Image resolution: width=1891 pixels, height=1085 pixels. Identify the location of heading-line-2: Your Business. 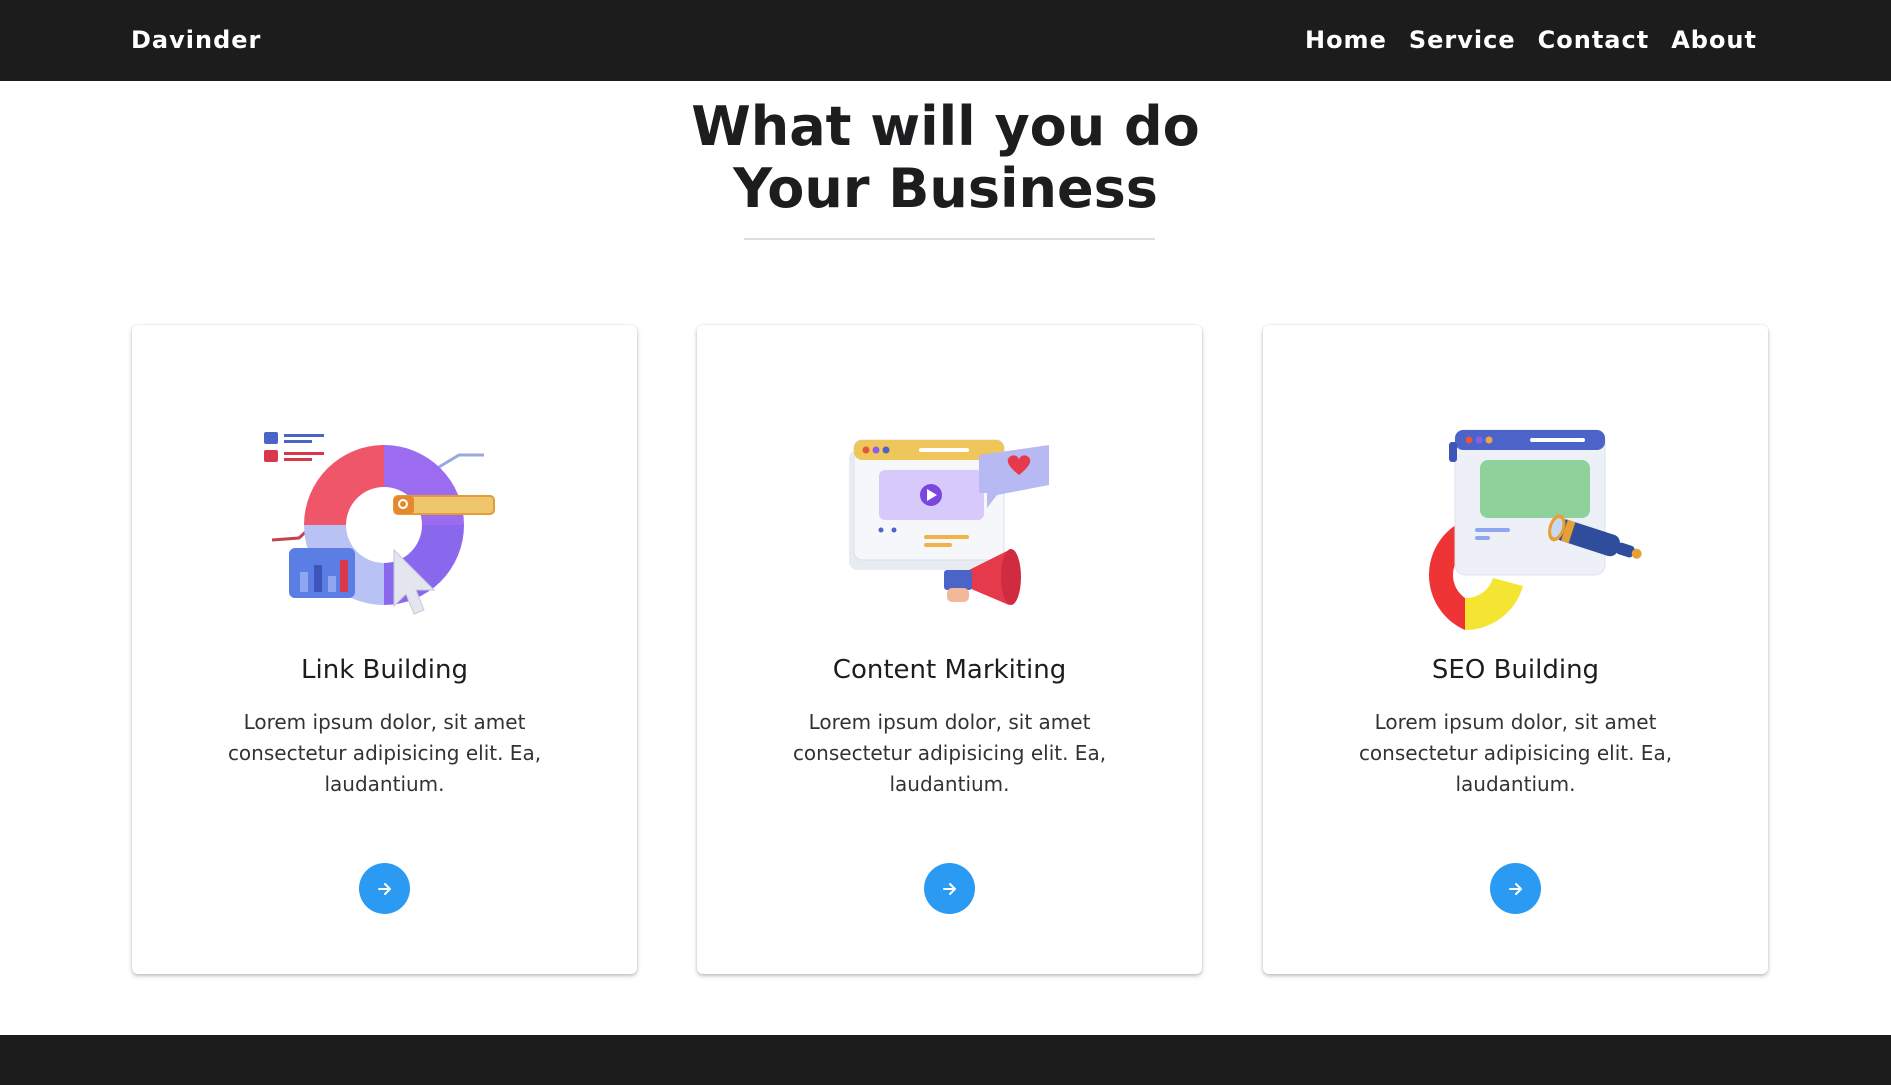
(945, 188).